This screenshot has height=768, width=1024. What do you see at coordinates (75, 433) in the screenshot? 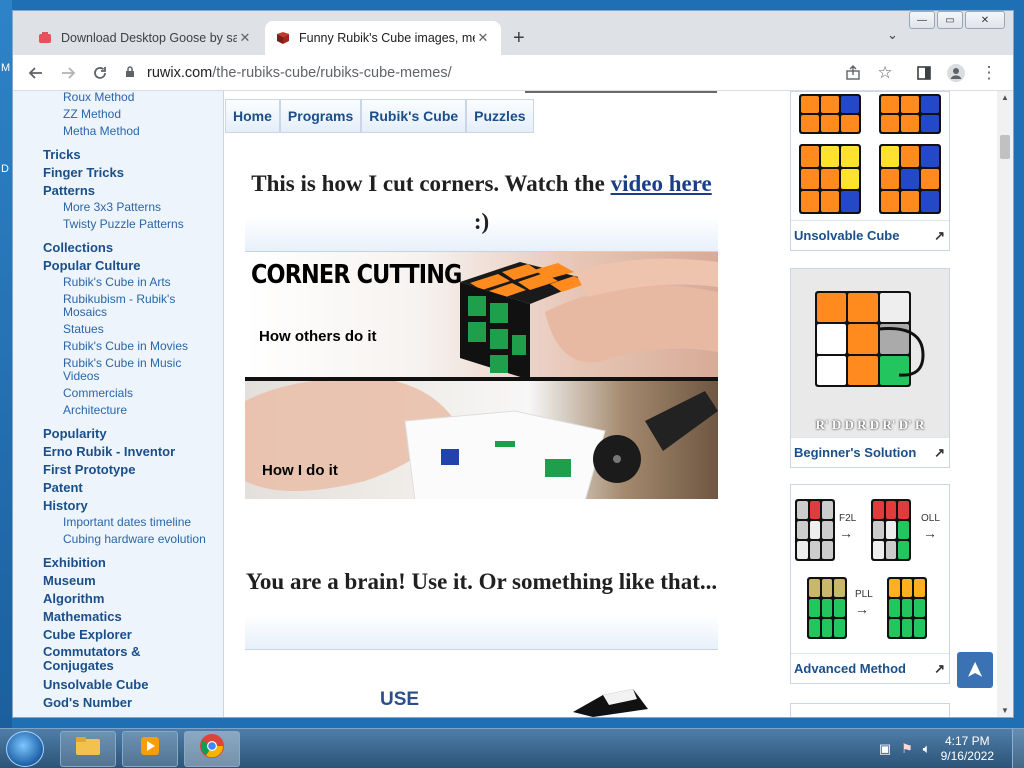
I see `nav-link-popularity: Popularity` at bounding box center [75, 433].